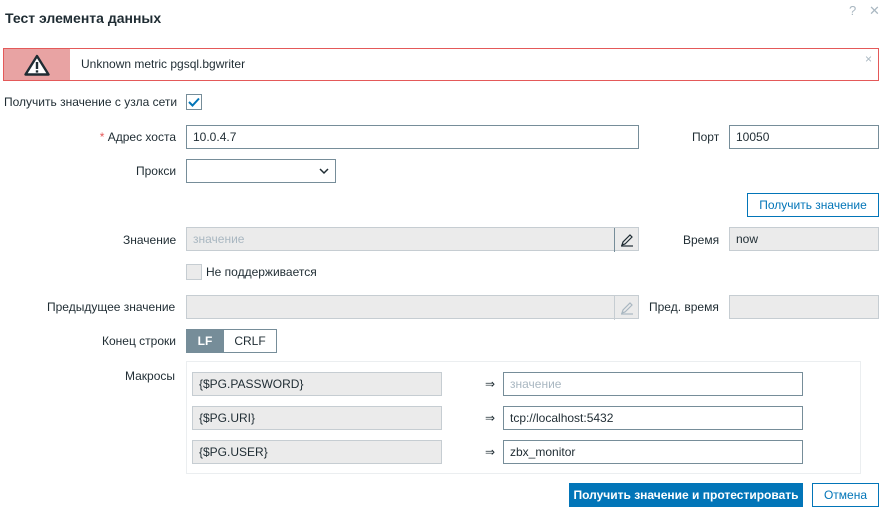  I want to click on proxy-label: Прокси, so click(156, 171).